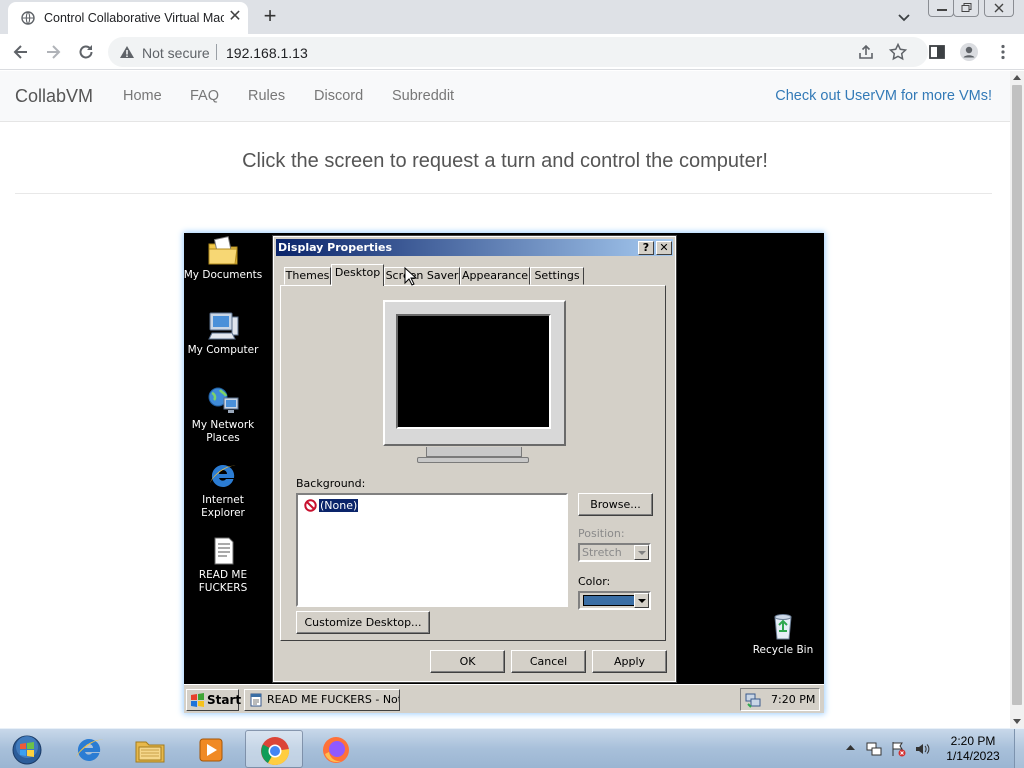 The image size is (1024, 768). I want to click on new-tab-button: +, so click(270, 16).